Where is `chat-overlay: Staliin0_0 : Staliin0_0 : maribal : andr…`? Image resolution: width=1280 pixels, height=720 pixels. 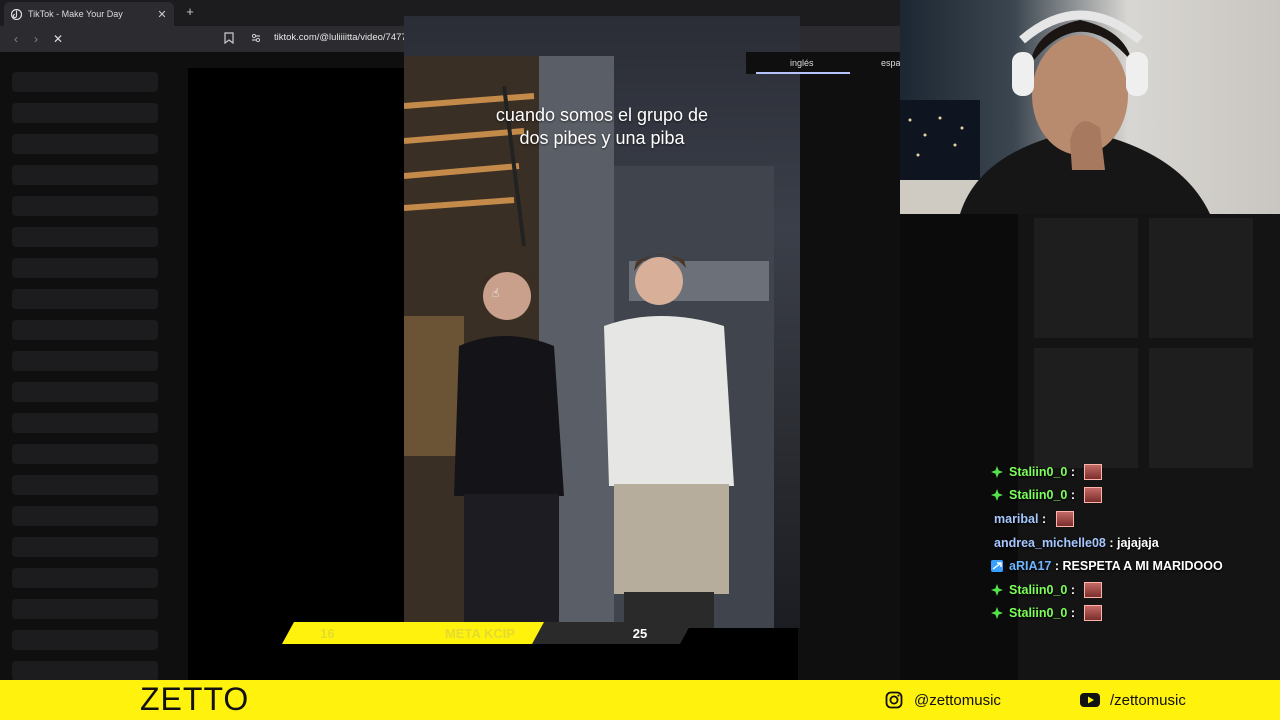
chat-overlay: Staliin0_0 : Staliin0_0 : maribal : andr… is located at coordinates (1130, 542).